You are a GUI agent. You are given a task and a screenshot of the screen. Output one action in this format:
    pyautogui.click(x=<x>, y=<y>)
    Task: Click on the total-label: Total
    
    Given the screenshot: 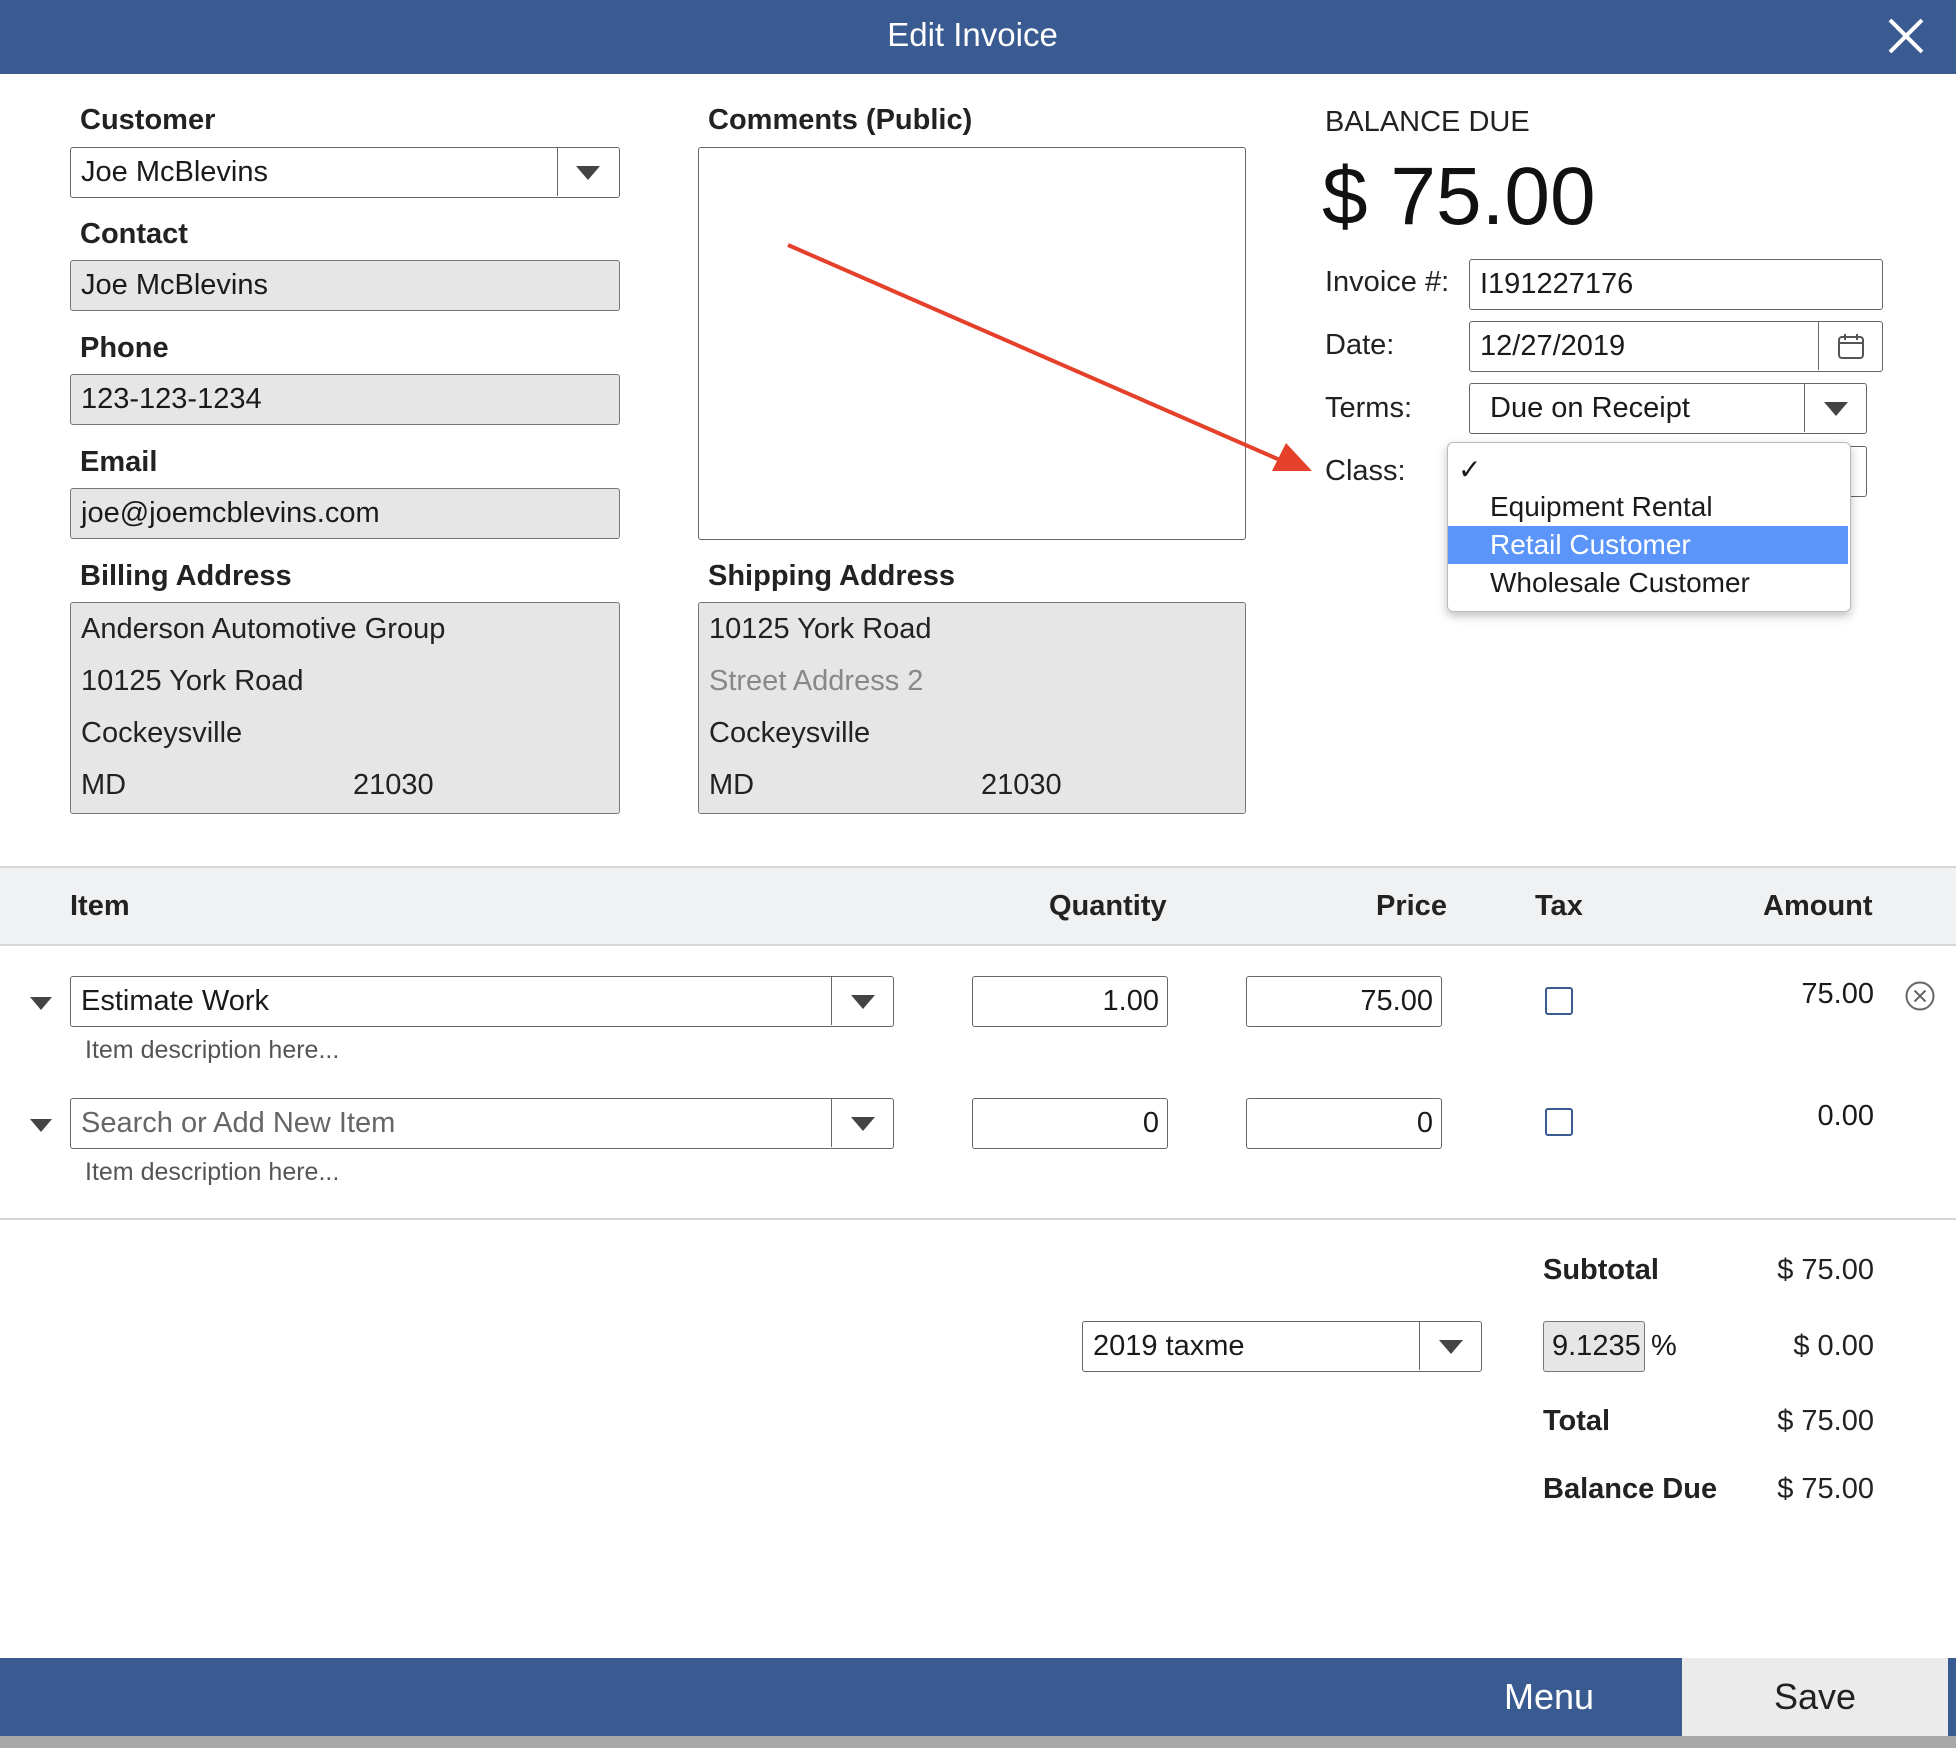 What is the action you would take?
    pyautogui.click(x=1577, y=1421)
    